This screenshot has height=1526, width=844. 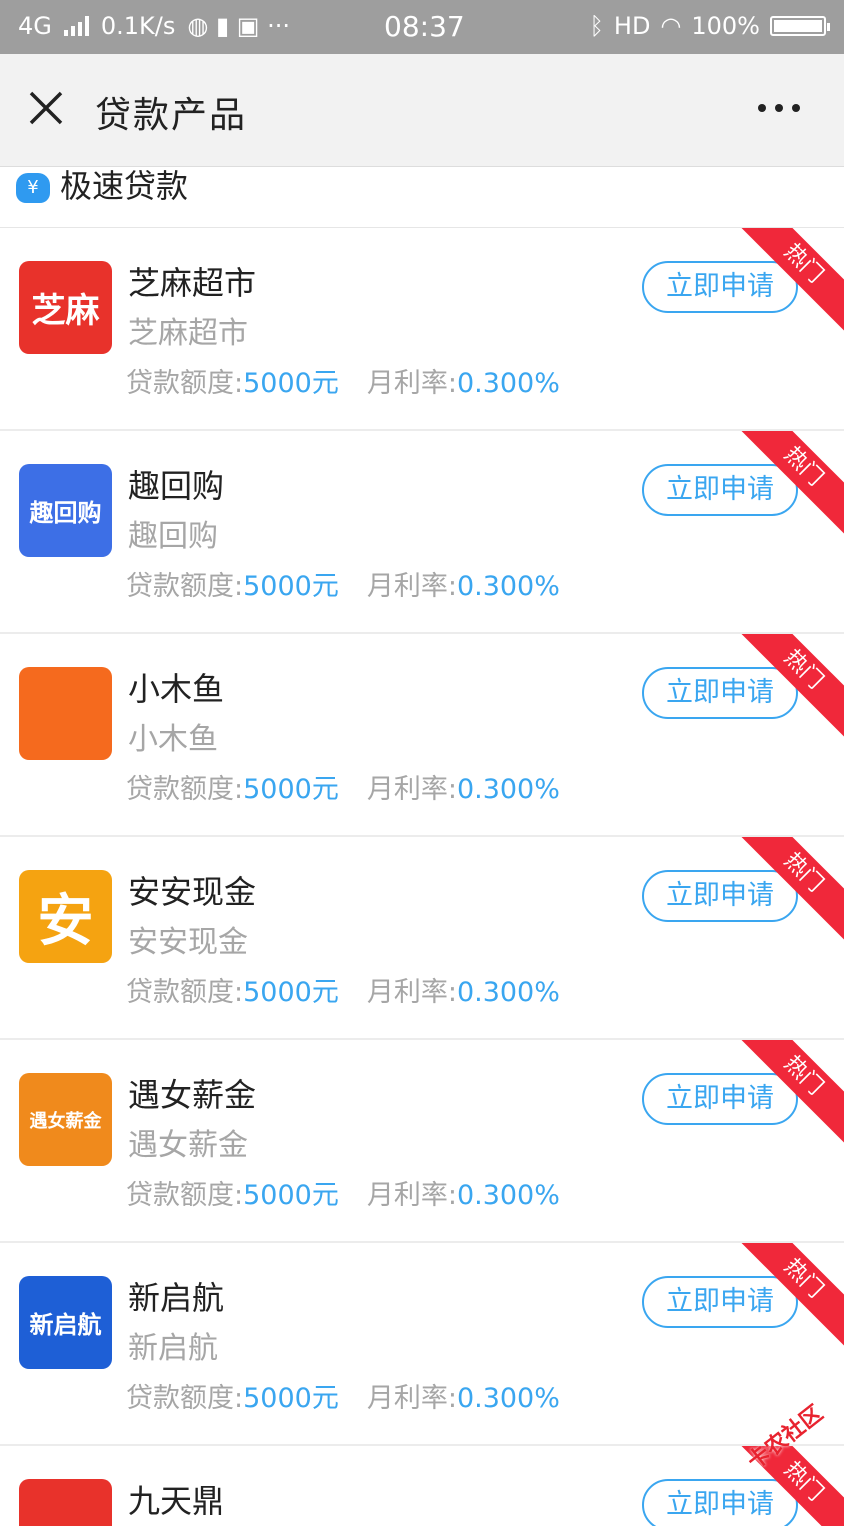 What do you see at coordinates (596, 26) in the screenshot?
I see `bluetooth-icon: ᛒ` at bounding box center [596, 26].